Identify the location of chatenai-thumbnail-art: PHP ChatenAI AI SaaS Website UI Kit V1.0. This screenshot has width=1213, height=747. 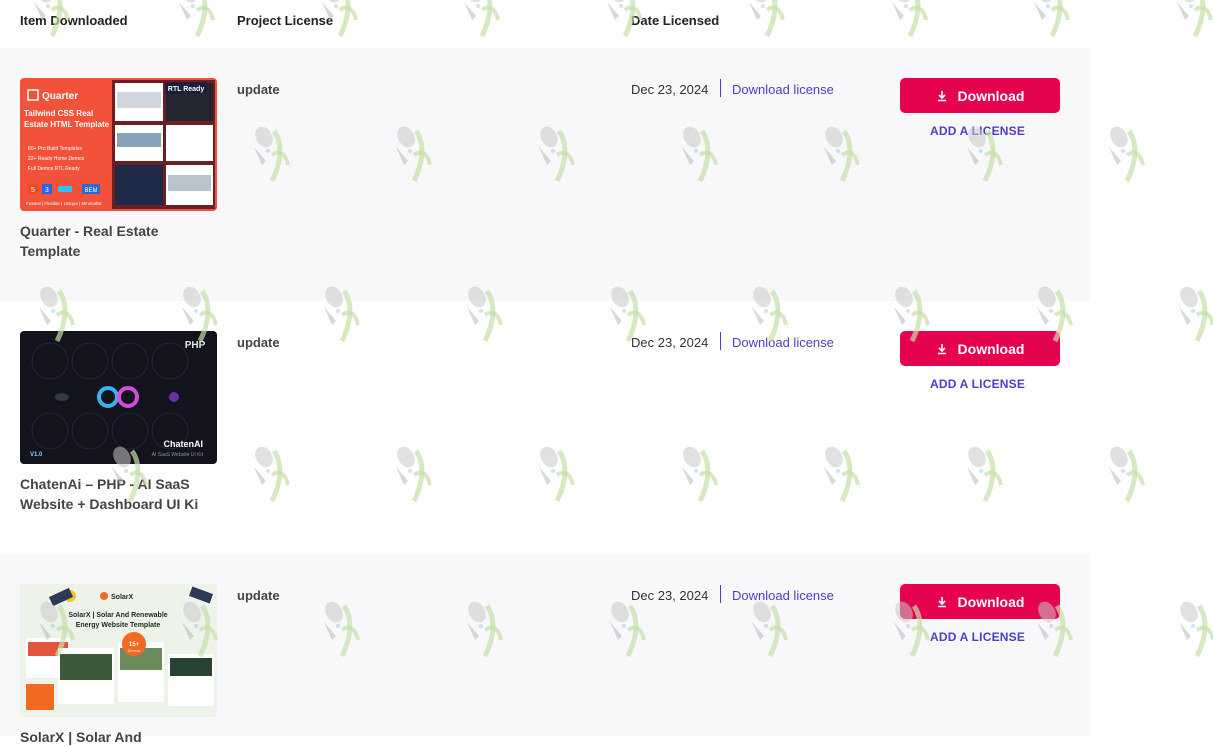
(118, 397).